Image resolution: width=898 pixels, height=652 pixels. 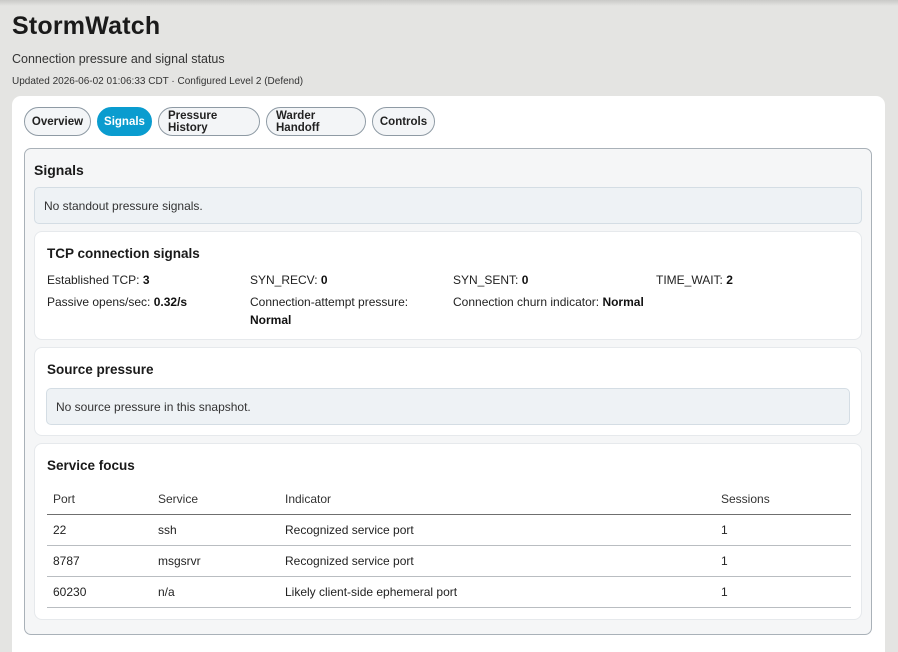 I want to click on churn-indicator-label: Connection churn indicator:, so click(x=526, y=302).